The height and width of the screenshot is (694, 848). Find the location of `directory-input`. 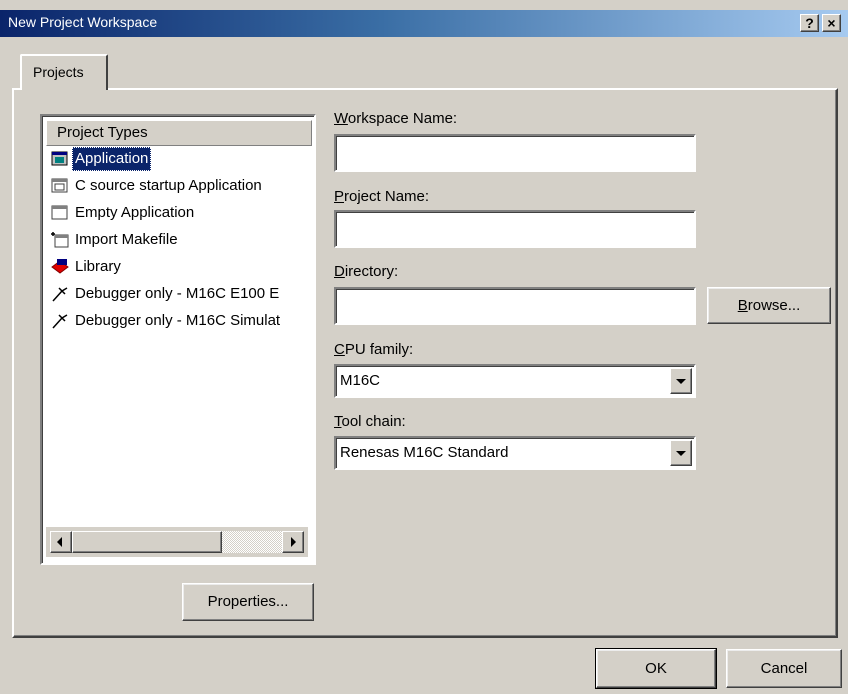

directory-input is located at coordinates (515, 306).